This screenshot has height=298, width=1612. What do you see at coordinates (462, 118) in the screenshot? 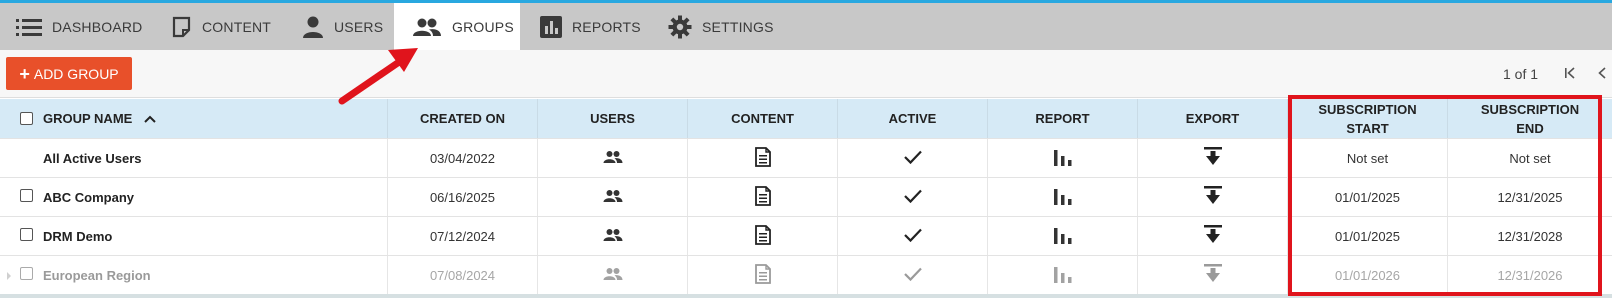
I see `header-created-on: CREATED ON` at bounding box center [462, 118].